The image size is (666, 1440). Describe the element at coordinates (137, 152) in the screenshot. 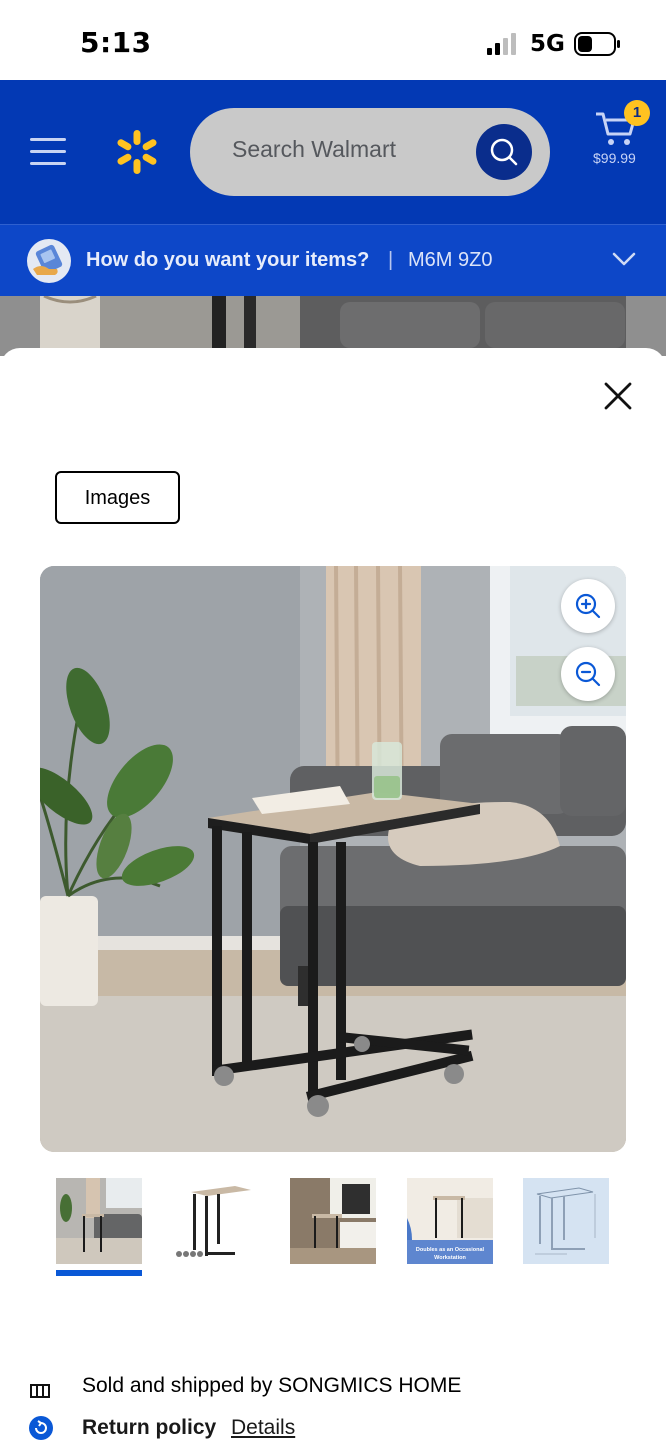

I see `walmart-spark-logo` at that location.